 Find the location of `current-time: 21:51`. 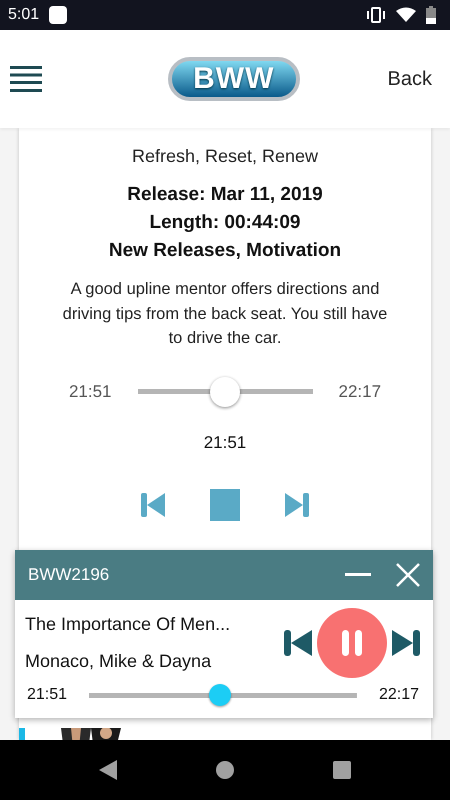

current-time: 21:51 is located at coordinates (225, 442).